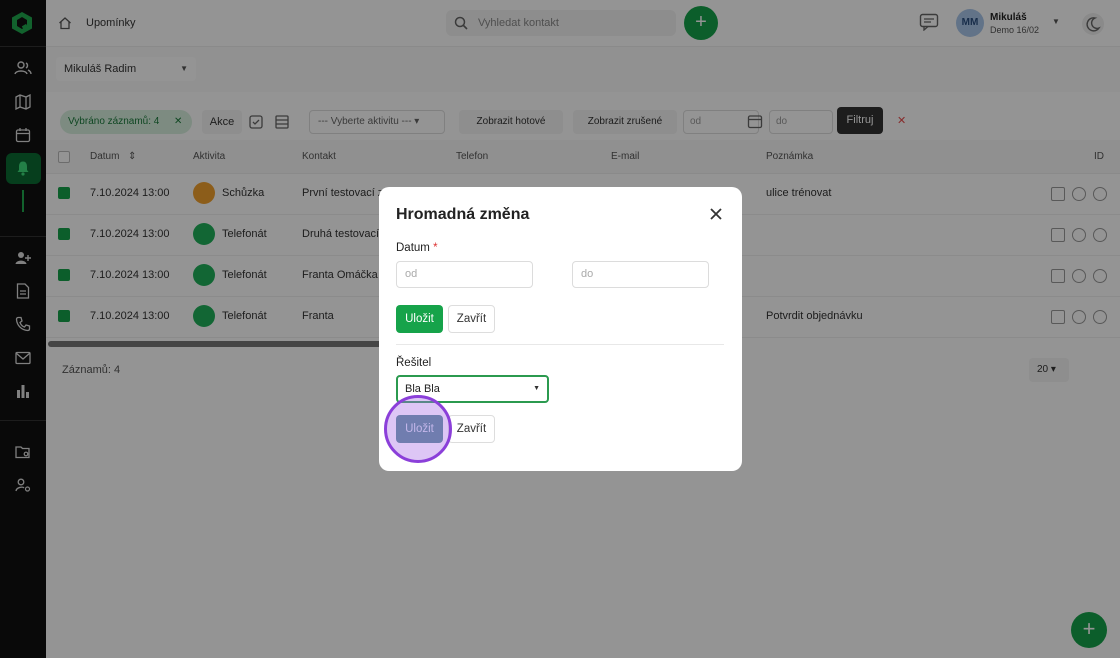 This screenshot has width=1120, height=658. Describe the element at coordinates (414, 363) in the screenshot. I see `solver-label: Řešitel` at that location.